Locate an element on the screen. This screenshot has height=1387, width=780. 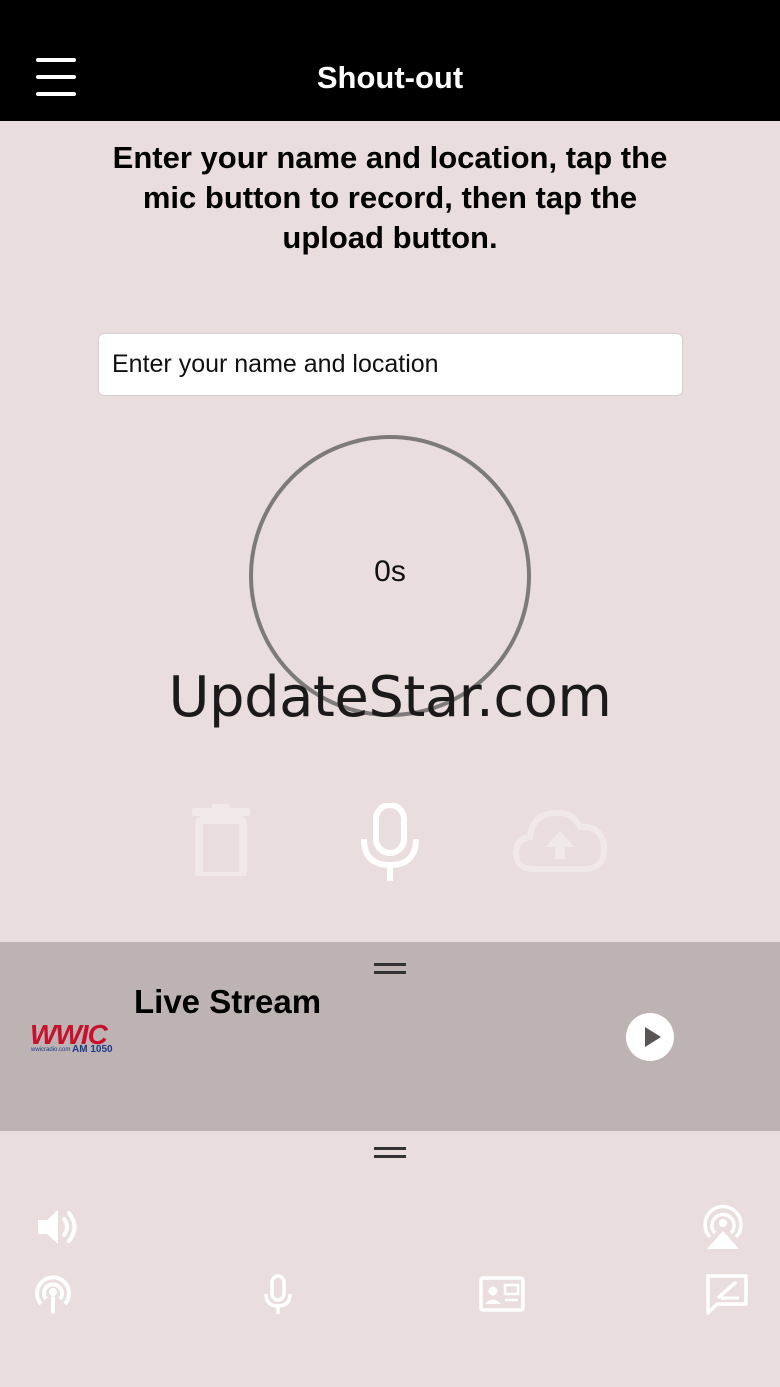
player-drag-handle is located at coordinates (390, 969).